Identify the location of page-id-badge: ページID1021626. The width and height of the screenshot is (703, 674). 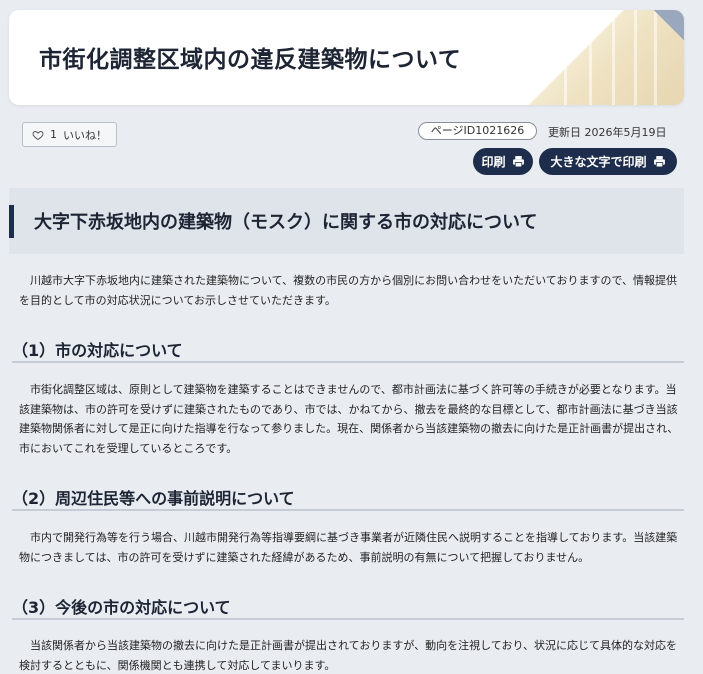
(477, 131).